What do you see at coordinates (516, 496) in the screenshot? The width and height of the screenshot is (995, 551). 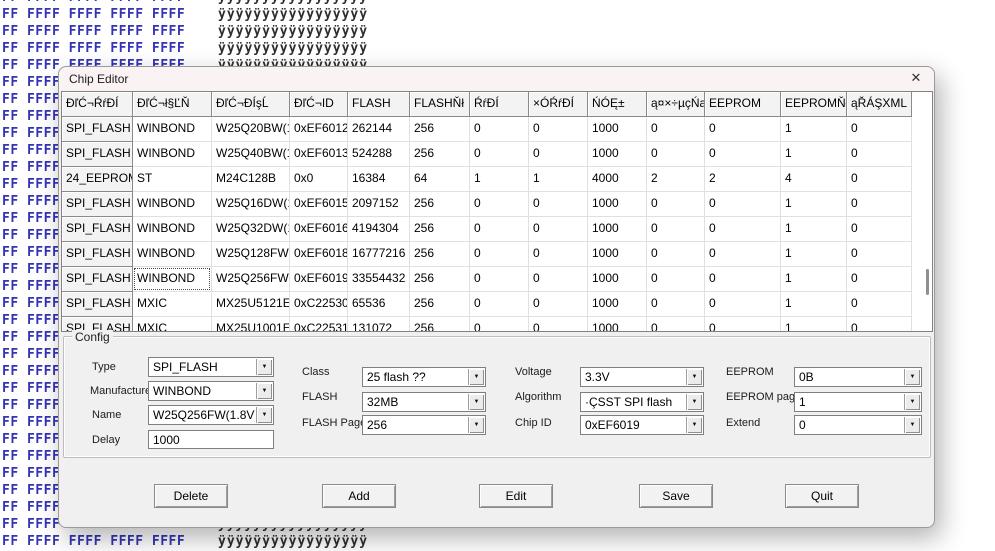 I see `edit-button: Edit` at bounding box center [516, 496].